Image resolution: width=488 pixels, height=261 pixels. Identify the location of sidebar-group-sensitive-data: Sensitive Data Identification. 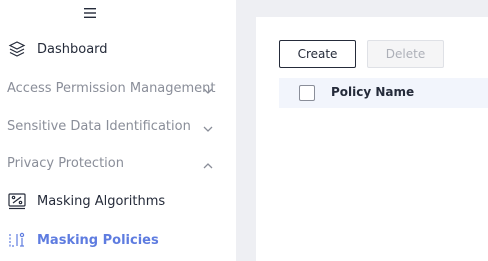
(118, 126).